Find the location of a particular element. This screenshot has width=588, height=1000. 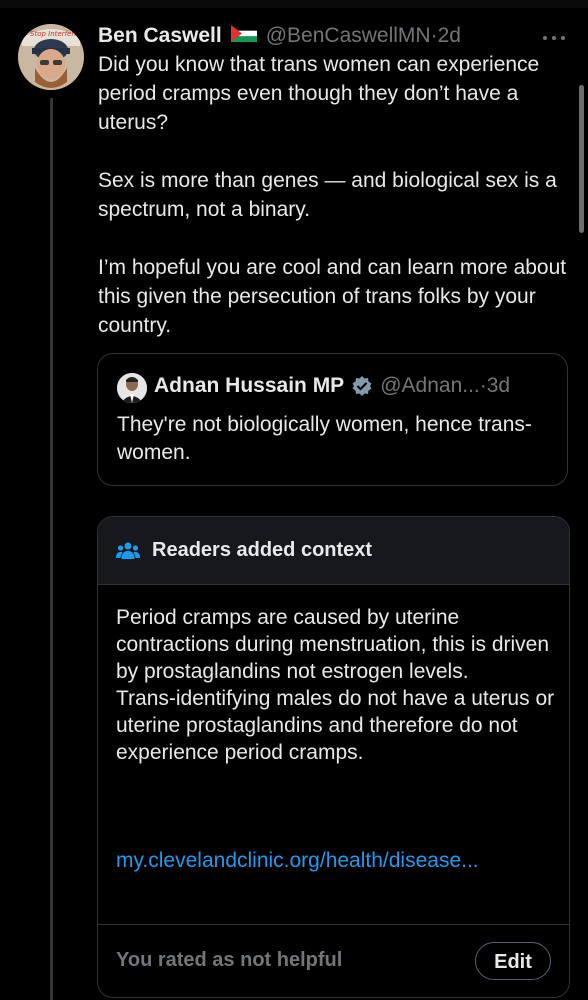

scrollbar is located at coordinates (581, 159).